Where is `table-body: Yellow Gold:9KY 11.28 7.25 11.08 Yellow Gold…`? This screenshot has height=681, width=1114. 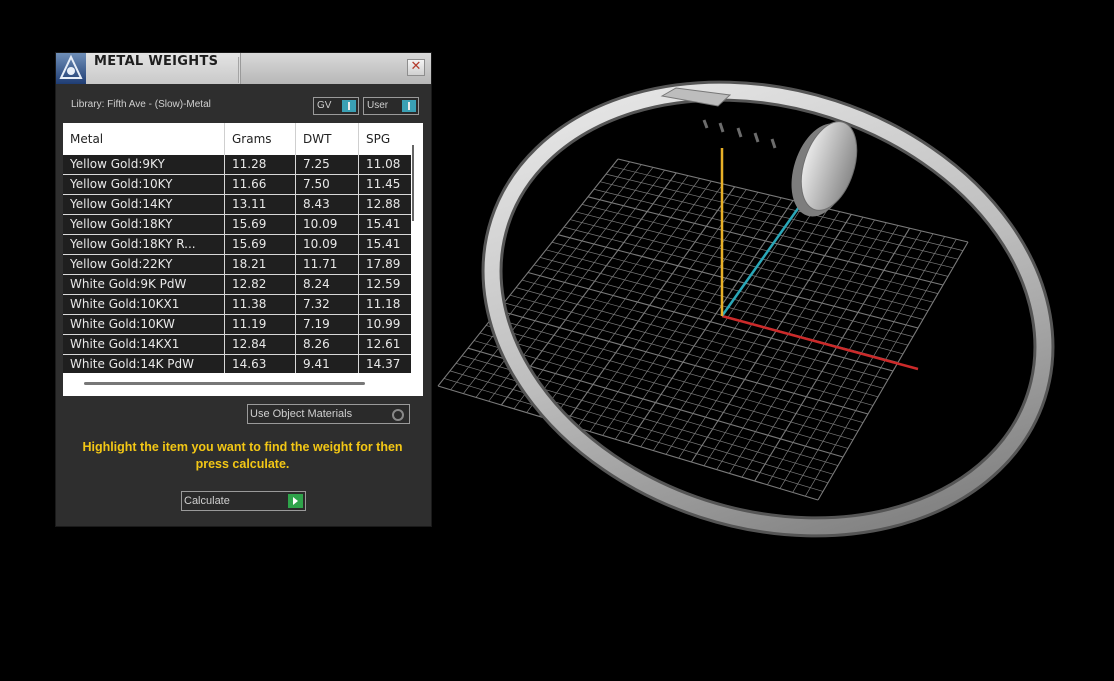 table-body: Yellow Gold:9KY 11.28 7.25 11.08 Yellow Gold… is located at coordinates (237, 264).